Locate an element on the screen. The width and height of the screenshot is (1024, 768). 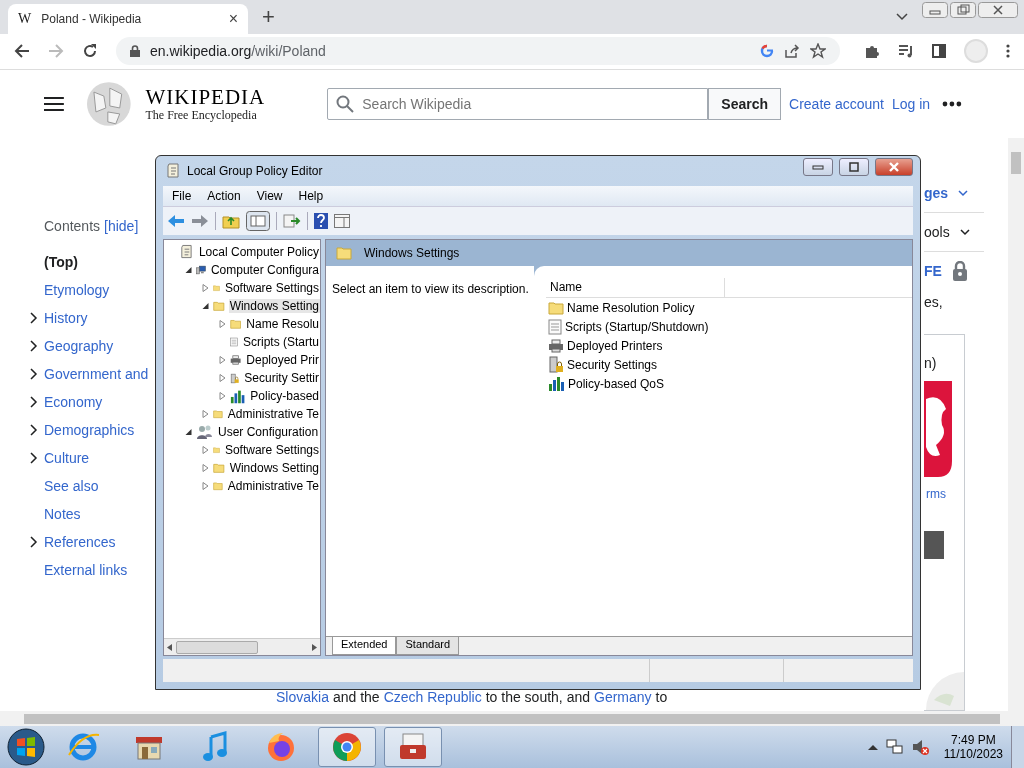
menu-item: File is located at coordinates (182, 196).